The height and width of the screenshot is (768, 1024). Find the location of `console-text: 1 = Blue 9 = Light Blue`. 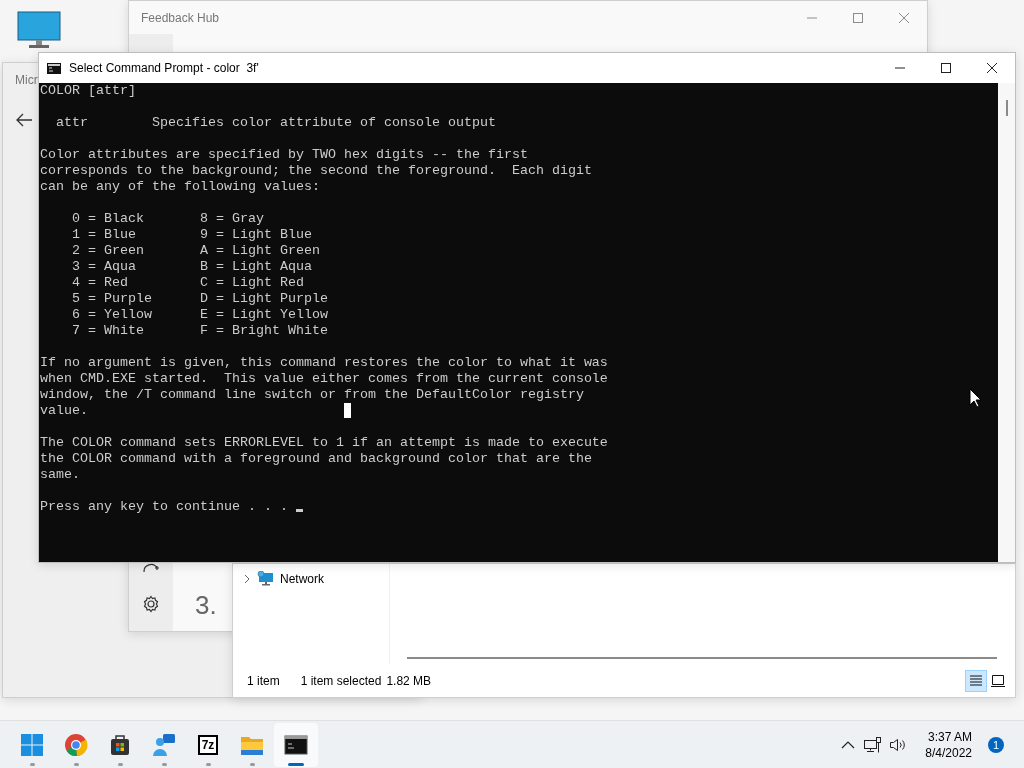

console-text: 1 = Blue 9 = Light Blue is located at coordinates (191, 234).